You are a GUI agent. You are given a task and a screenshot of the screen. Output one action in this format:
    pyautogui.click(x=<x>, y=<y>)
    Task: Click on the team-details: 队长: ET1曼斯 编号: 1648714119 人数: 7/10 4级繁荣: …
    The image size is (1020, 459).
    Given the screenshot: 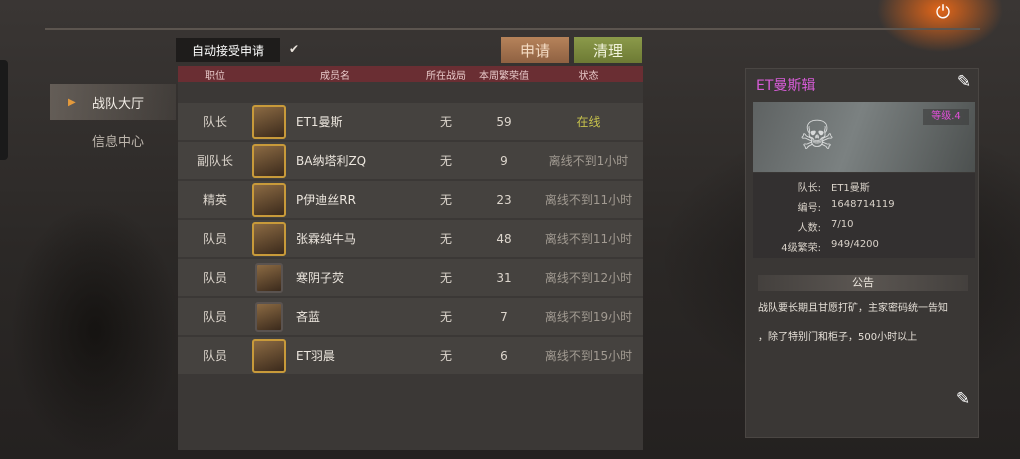 What is the action you would take?
    pyautogui.click(x=864, y=215)
    